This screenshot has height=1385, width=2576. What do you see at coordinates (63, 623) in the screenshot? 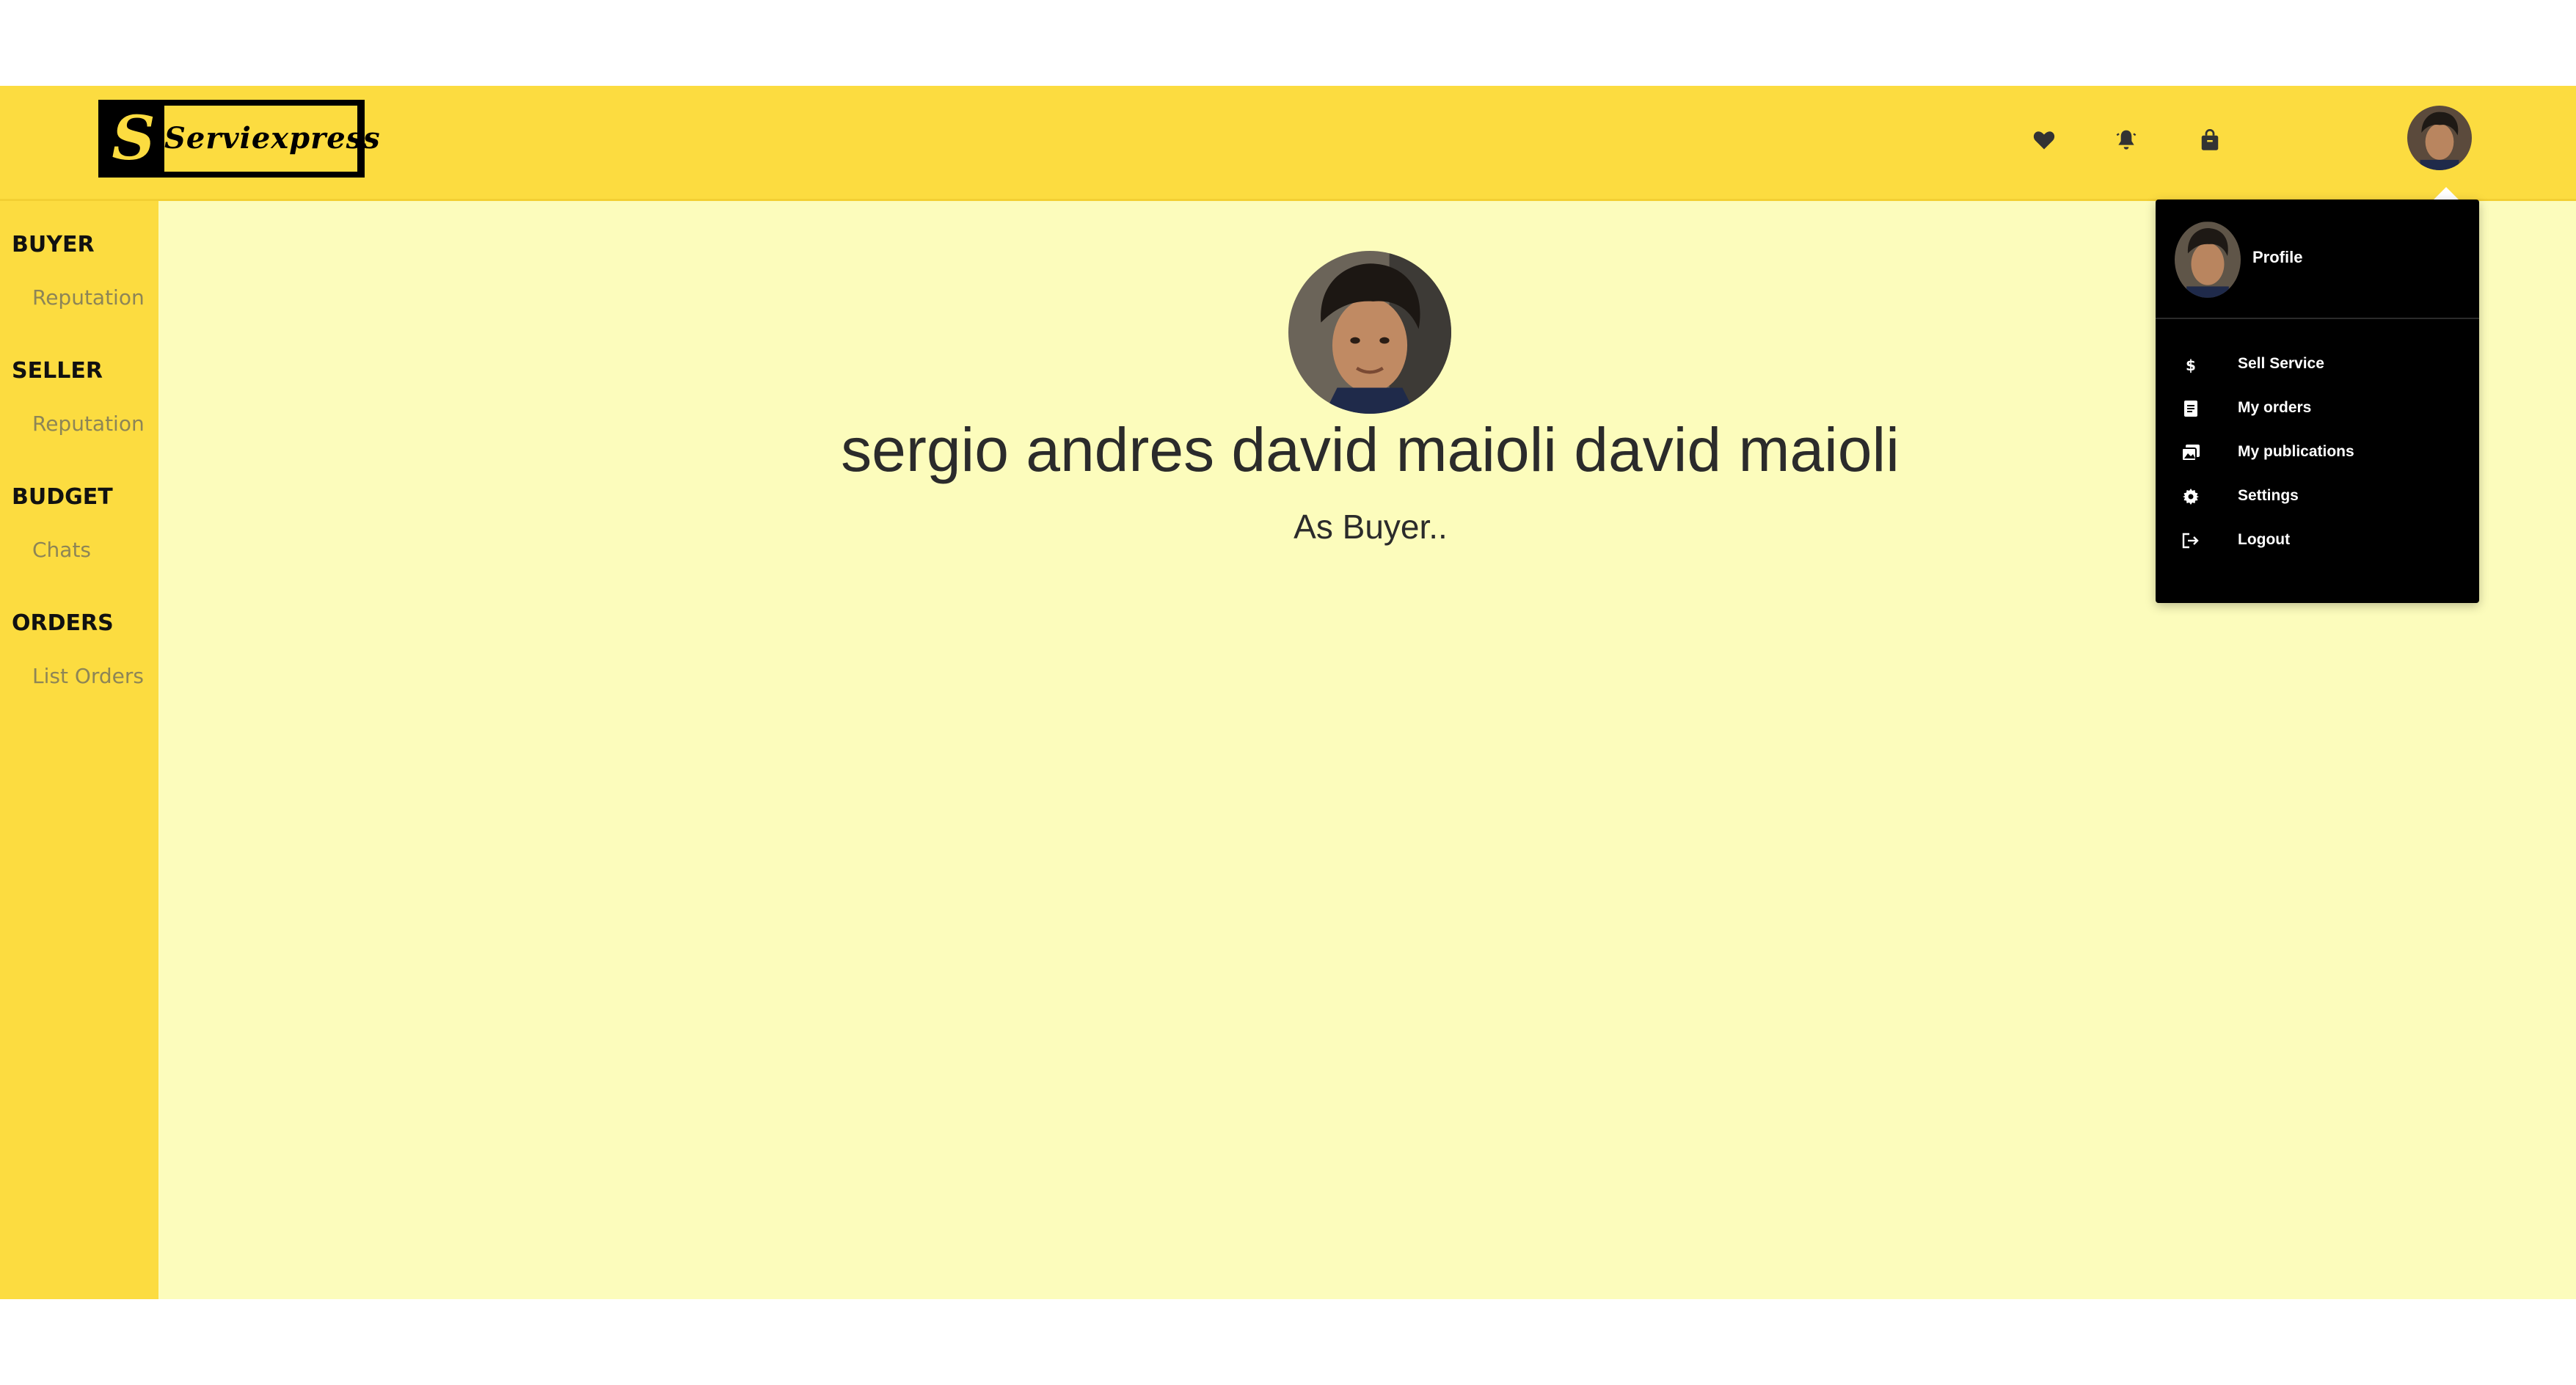
I see `sidebar-heading-orders: ORDERS` at bounding box center [63, 623].